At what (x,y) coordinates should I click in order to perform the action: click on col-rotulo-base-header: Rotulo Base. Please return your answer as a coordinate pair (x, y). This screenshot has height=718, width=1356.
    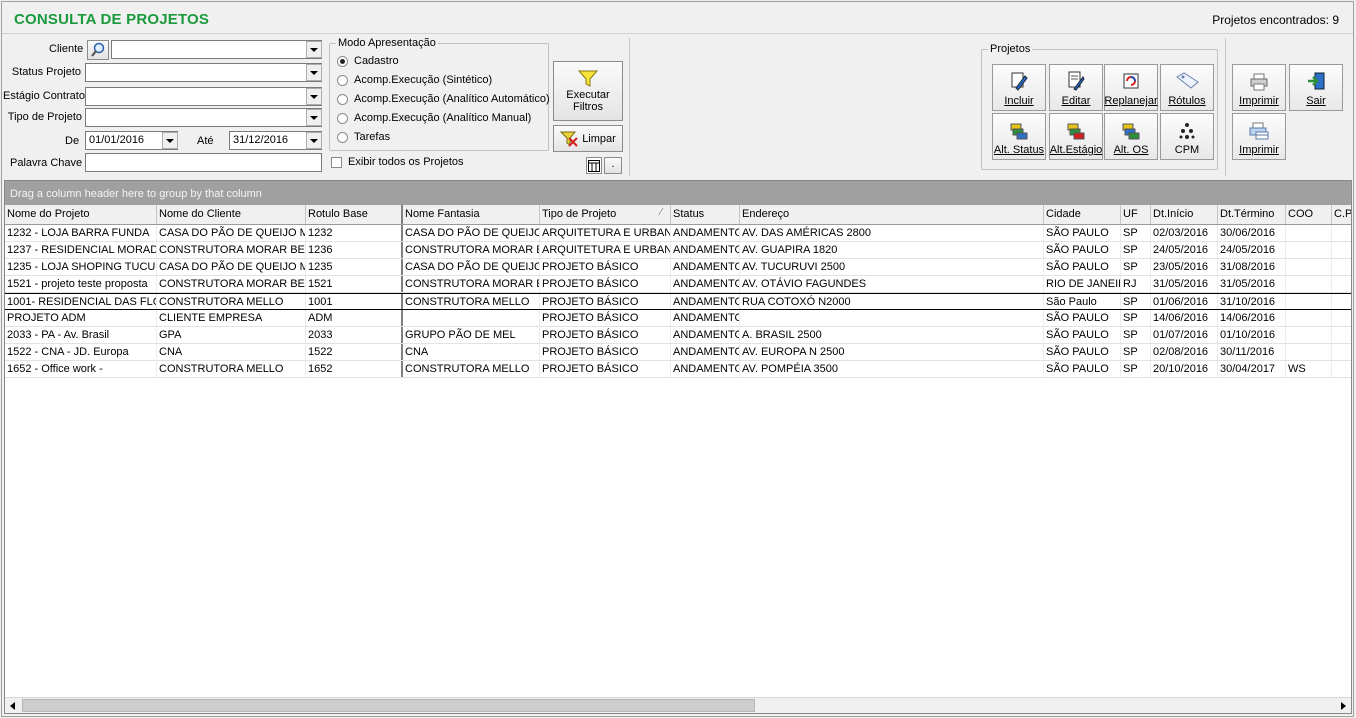
    Looking at the image, I should click on (354, 214).